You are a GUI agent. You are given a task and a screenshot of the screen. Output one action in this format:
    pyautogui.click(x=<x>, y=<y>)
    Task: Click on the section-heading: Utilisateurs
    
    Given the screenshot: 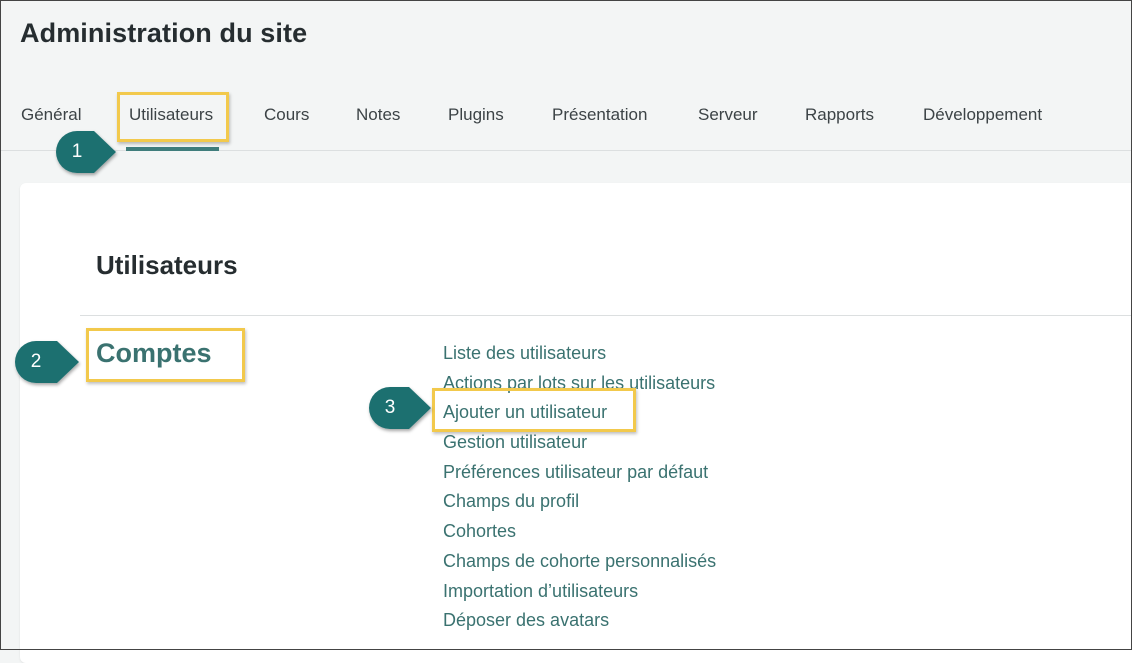 What is the action you would take?
    pyautogui.click(x=167, y=265)
    